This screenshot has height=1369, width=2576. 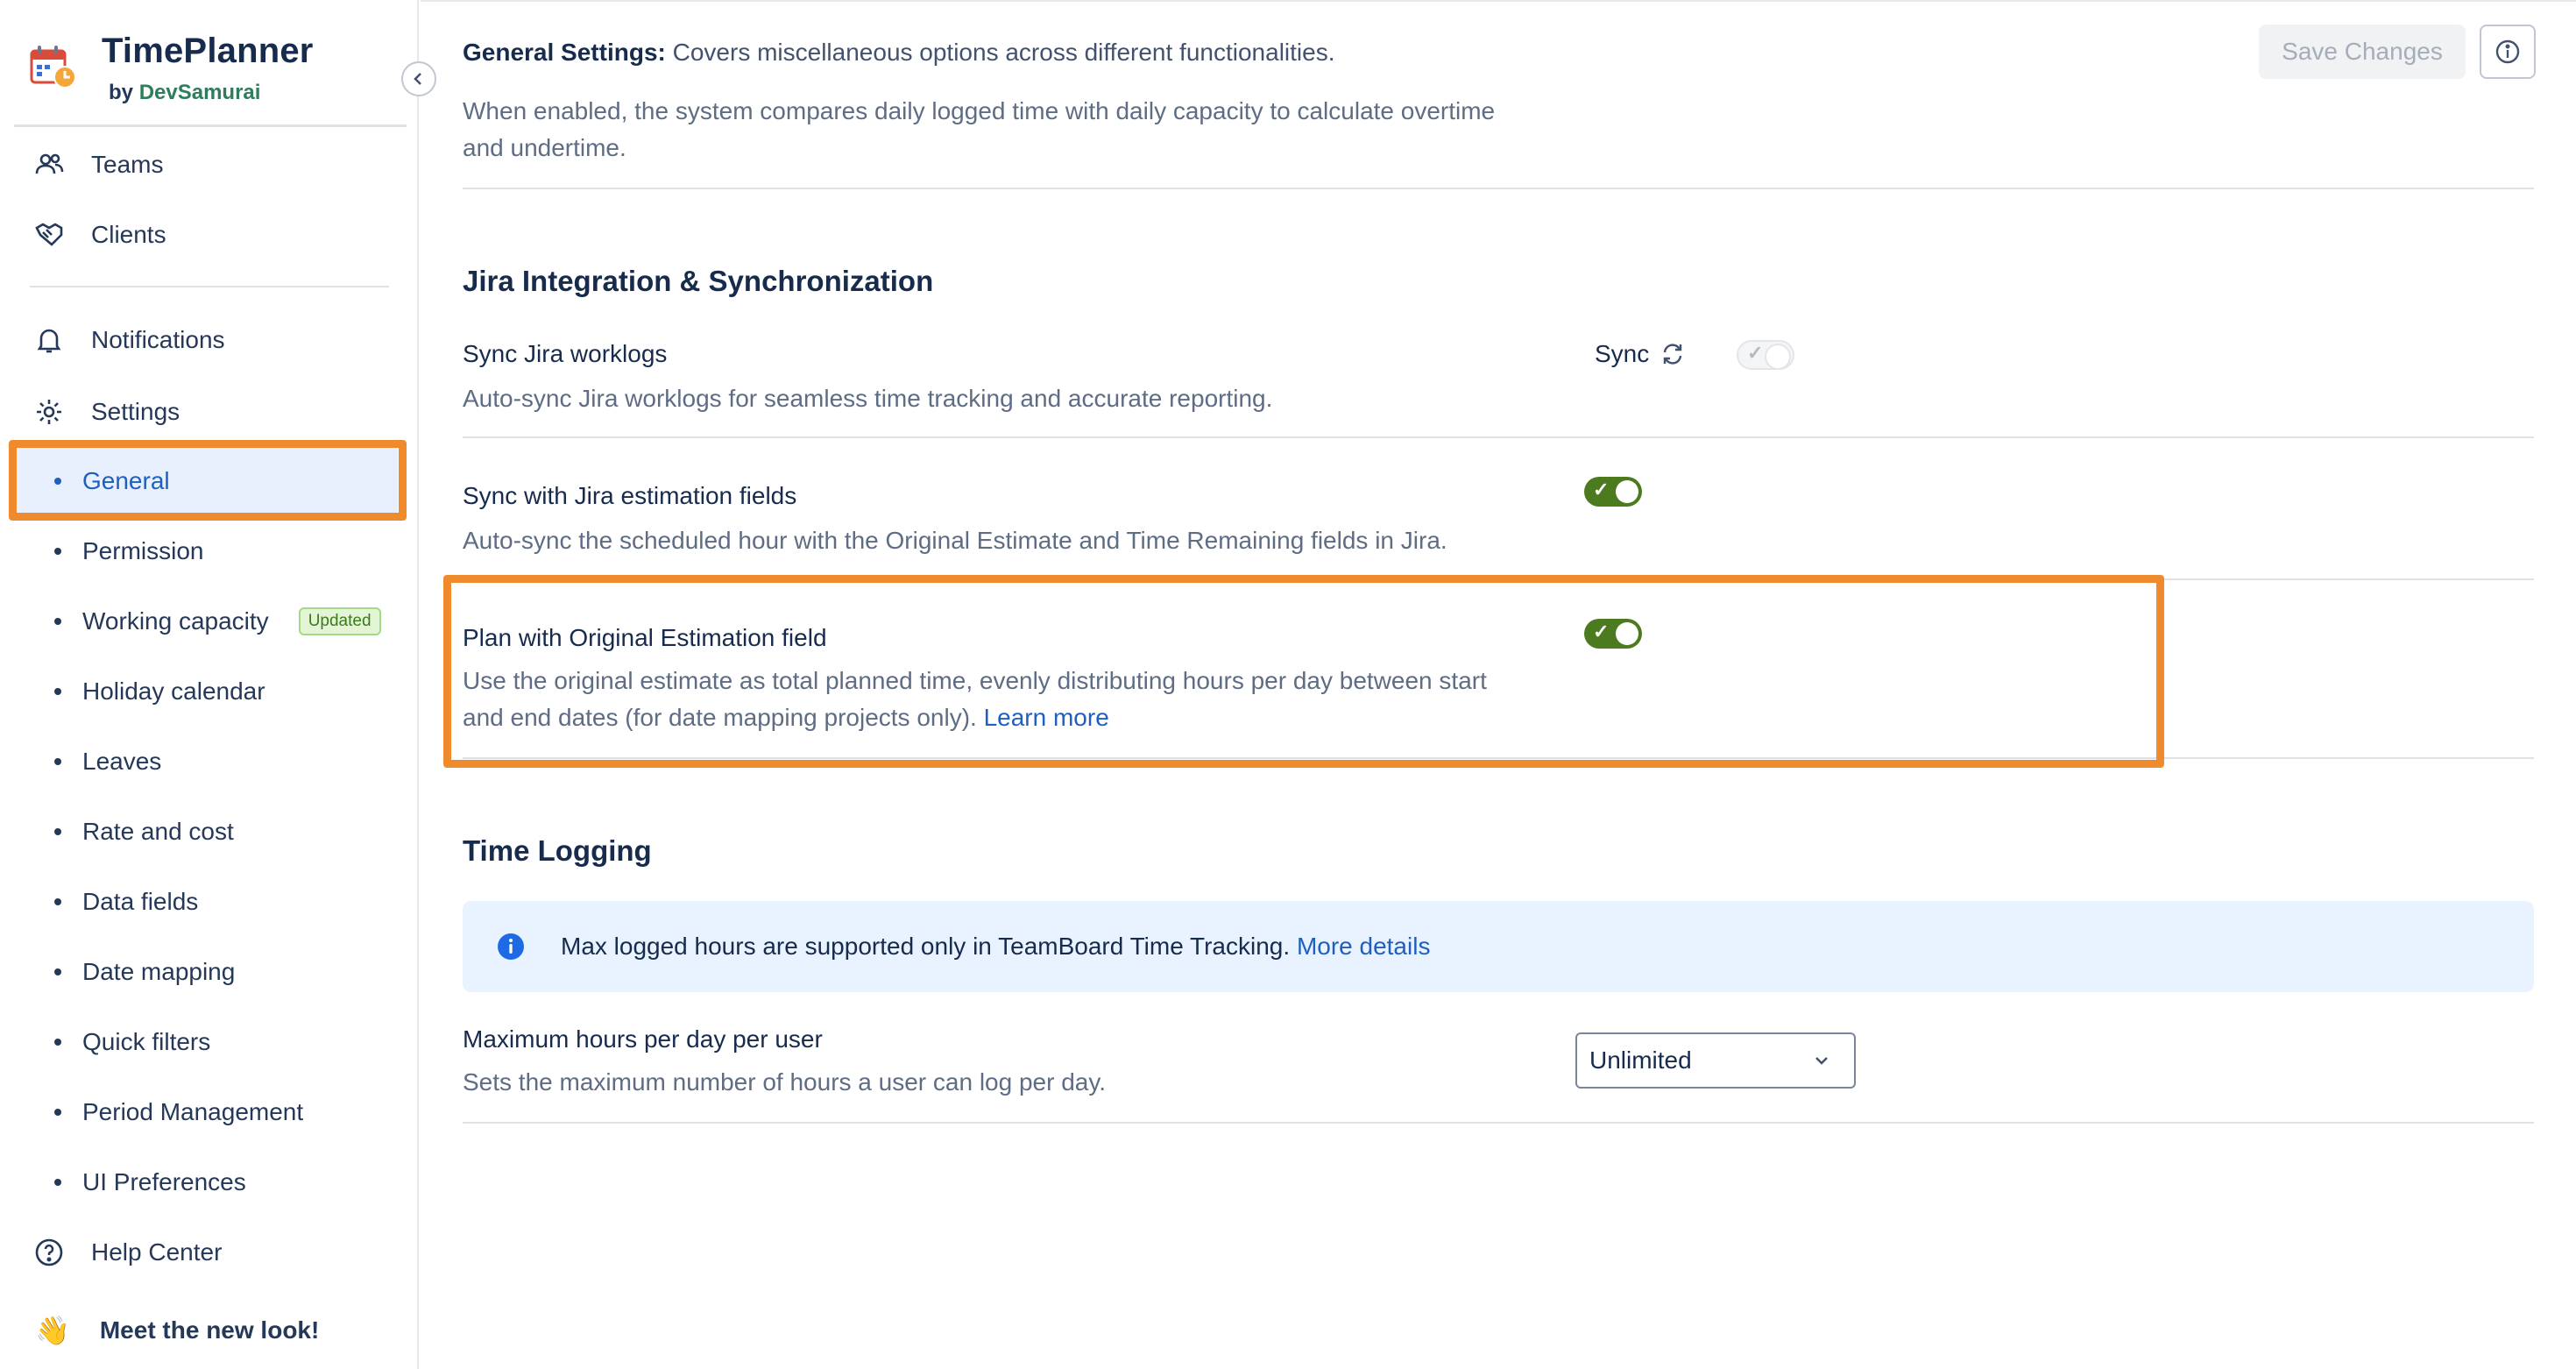 What do you see at coordinates (1715, 1060) in the screenshot?
I see `max-hours-select: Unlimited` at bounding box center [1715, 1060].